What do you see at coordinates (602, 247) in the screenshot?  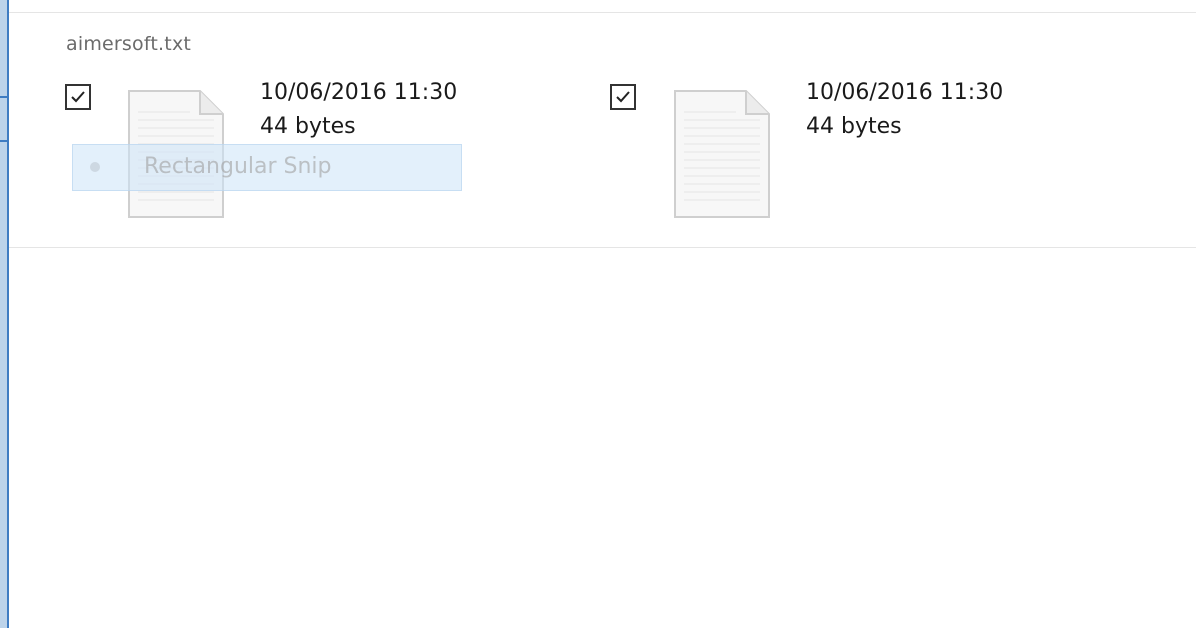 I see `bottom-divider` at bounding box center [602, 247].